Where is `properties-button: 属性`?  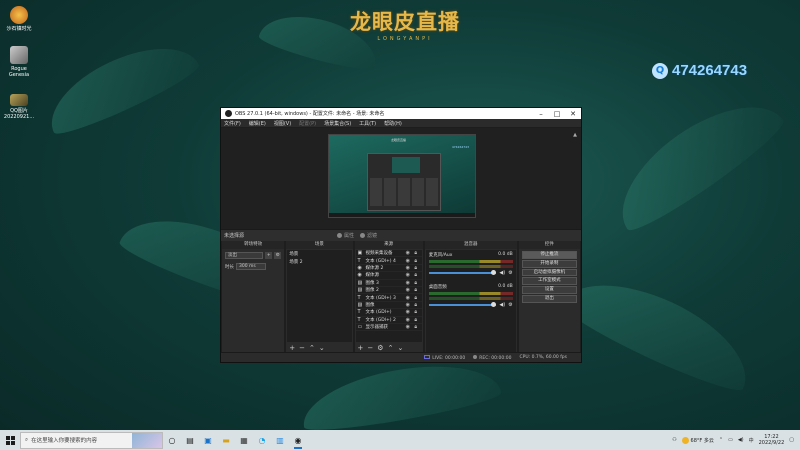
properties-button: 属性 is located at coordinates (345, 235).